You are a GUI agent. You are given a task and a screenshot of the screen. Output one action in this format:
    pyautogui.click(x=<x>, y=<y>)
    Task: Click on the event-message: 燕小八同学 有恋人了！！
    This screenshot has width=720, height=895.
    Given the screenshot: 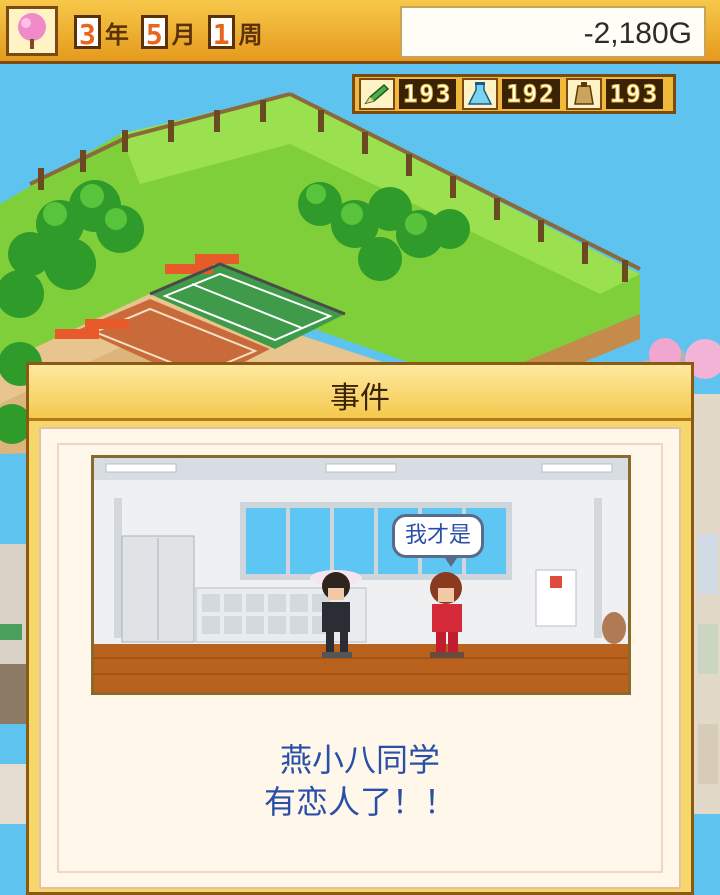 What is the action you would take?
    pyautogui.click(x=360, y=781)
    